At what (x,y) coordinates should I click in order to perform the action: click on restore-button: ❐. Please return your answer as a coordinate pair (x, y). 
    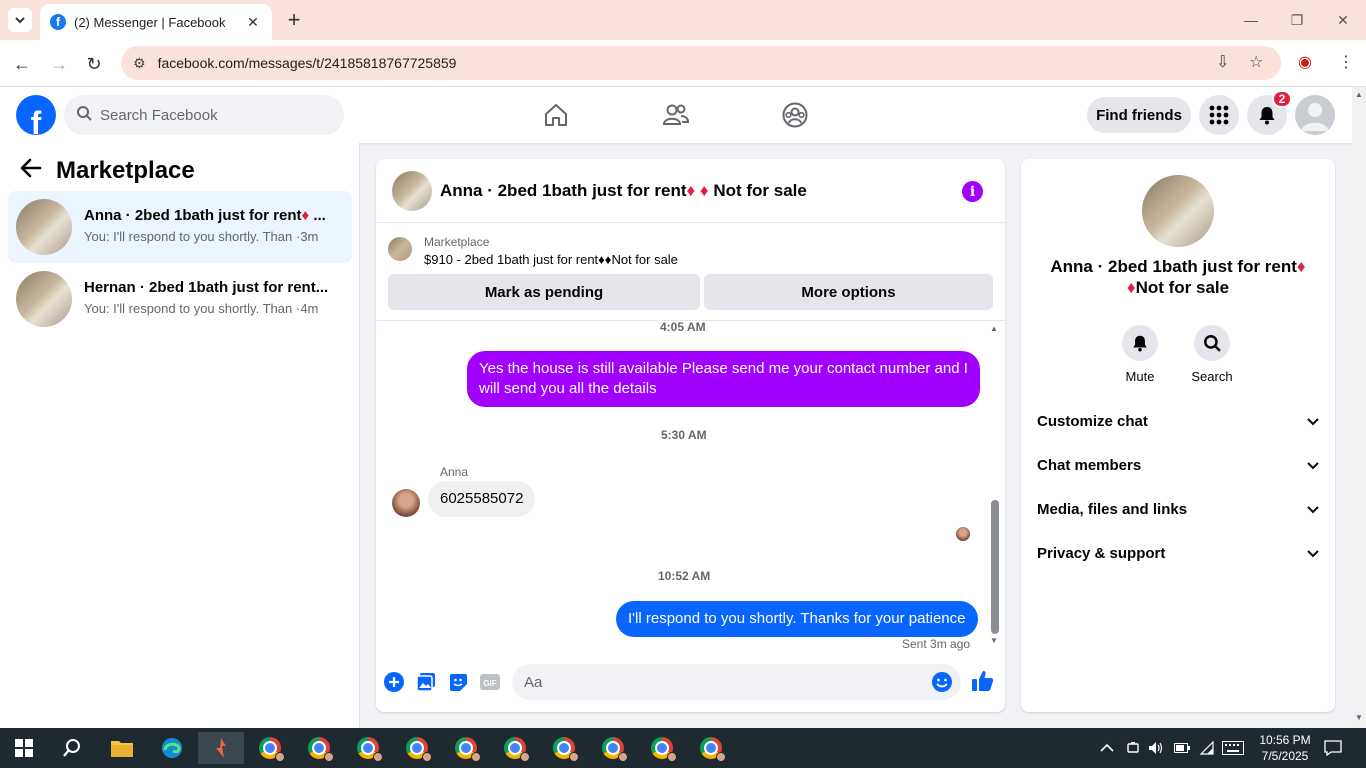
    Looking at the image, I should click on (1297, 20).